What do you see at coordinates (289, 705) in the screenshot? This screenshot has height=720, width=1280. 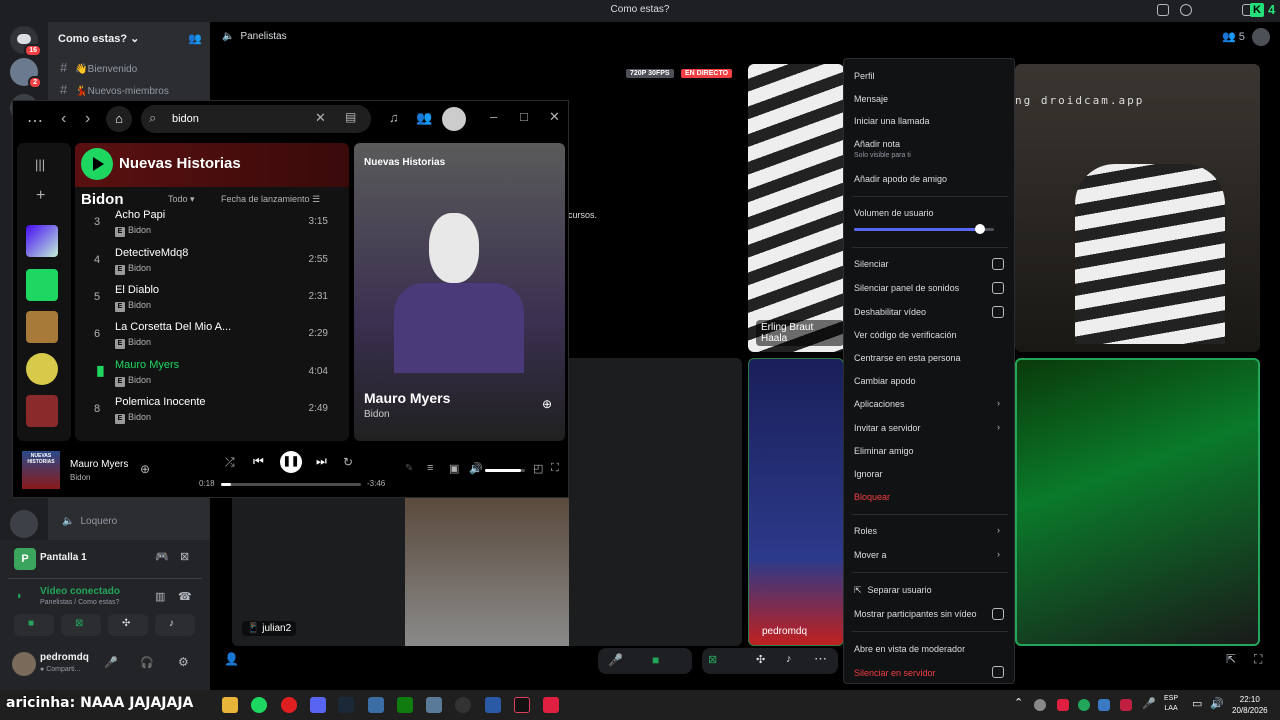 I see `opera-icon` at bounding box center [289, 705].